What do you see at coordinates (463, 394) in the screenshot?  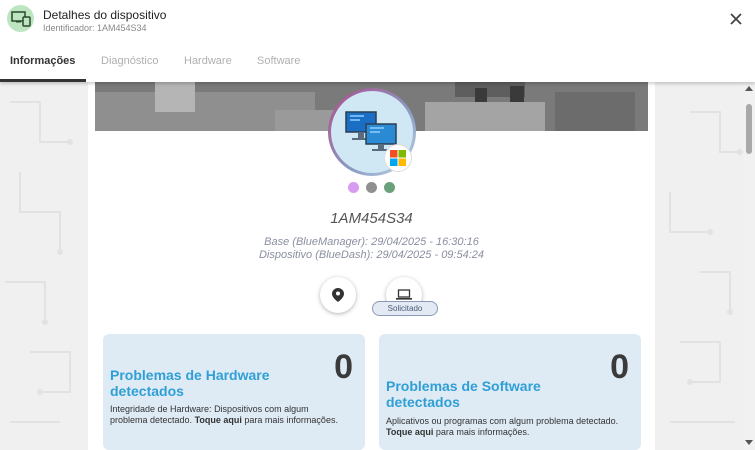 I see `software-problems-title: Problemas de Software detectados` at bounding box center [463, 394].